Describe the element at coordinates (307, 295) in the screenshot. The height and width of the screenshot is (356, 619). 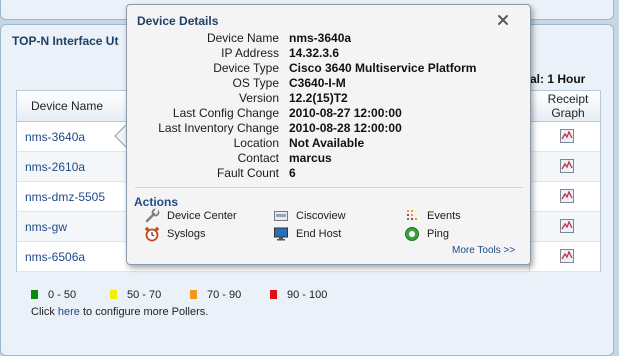
I see `legend-label: 90 - 100` at that location.